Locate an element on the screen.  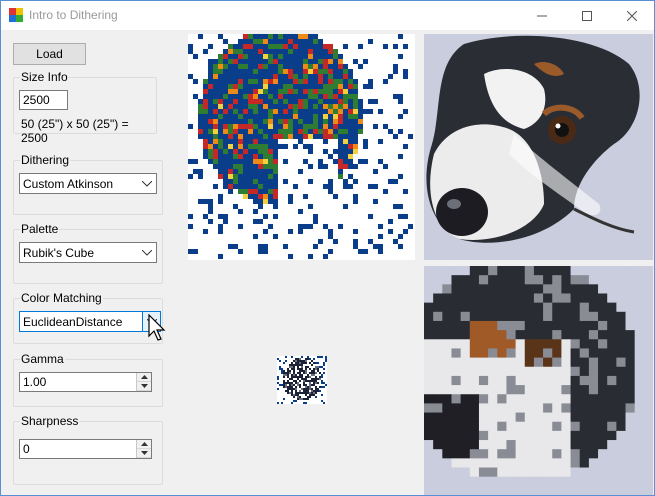
maximize-button is located at coordinates (586, 15).